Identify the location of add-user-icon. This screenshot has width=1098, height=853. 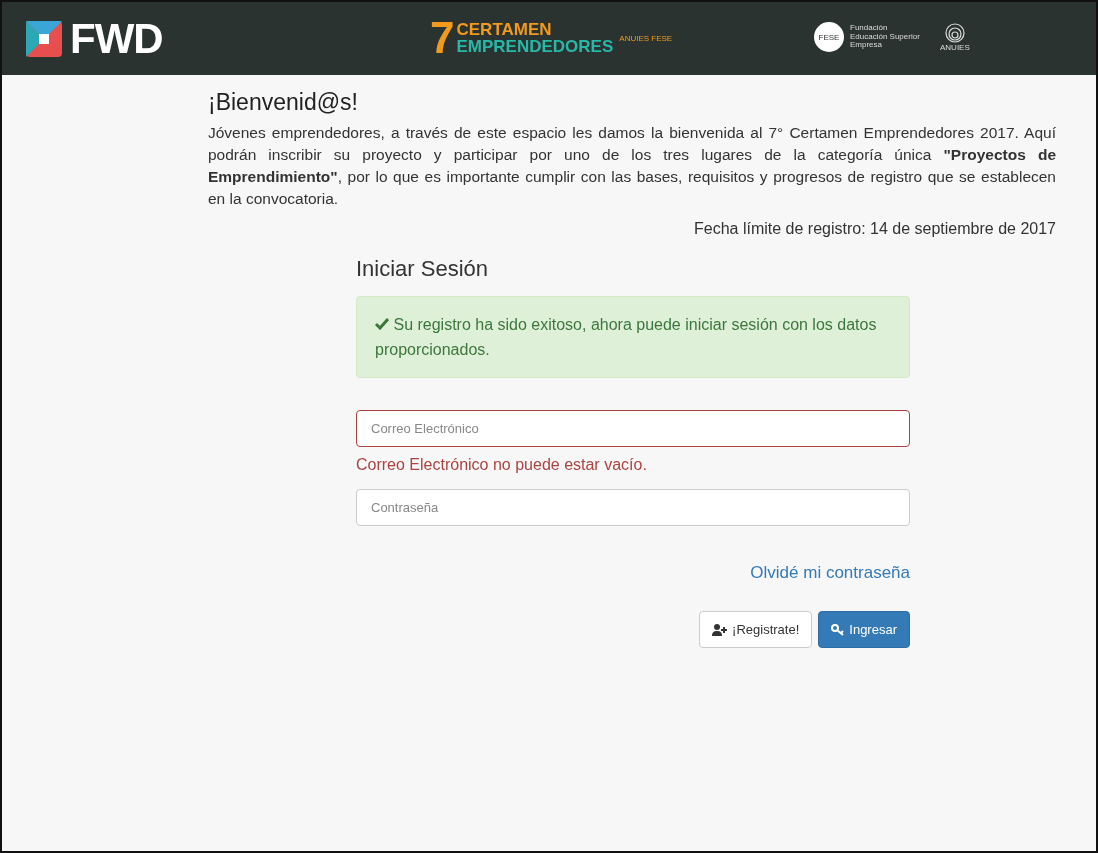
(720, 629).